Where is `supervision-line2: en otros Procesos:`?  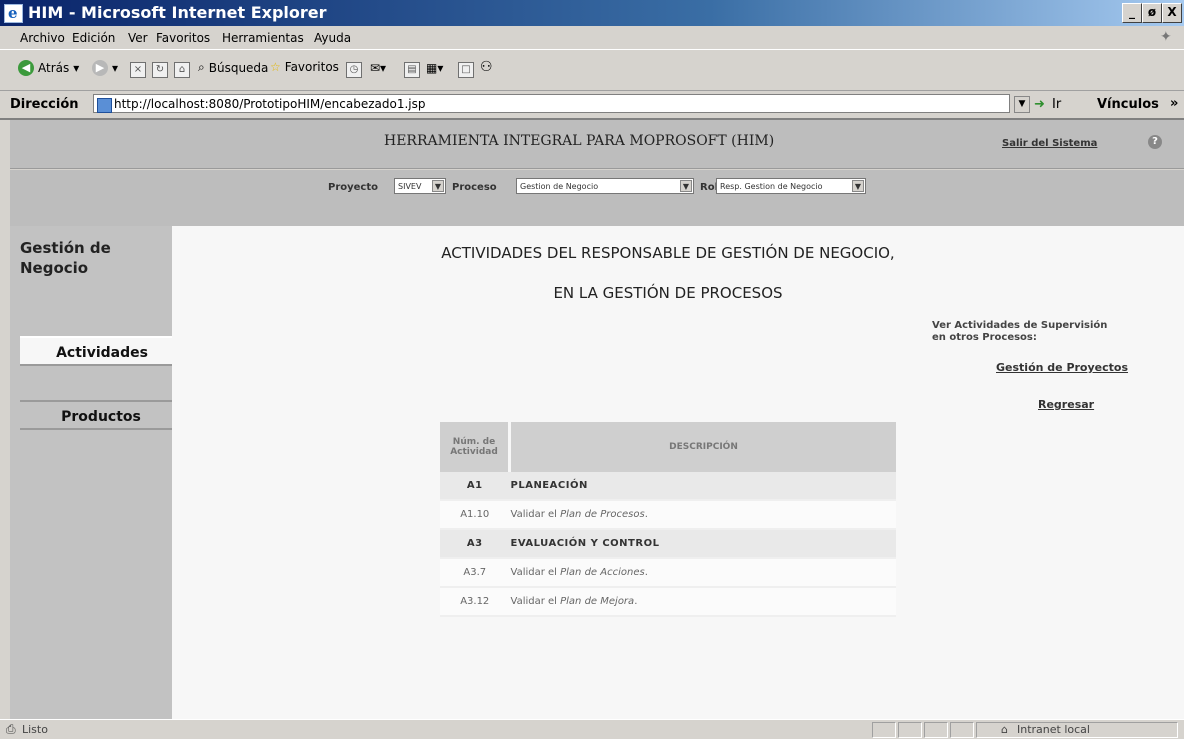
supervision-line2: en otros Procesos: is located at coordinates (984, 337).